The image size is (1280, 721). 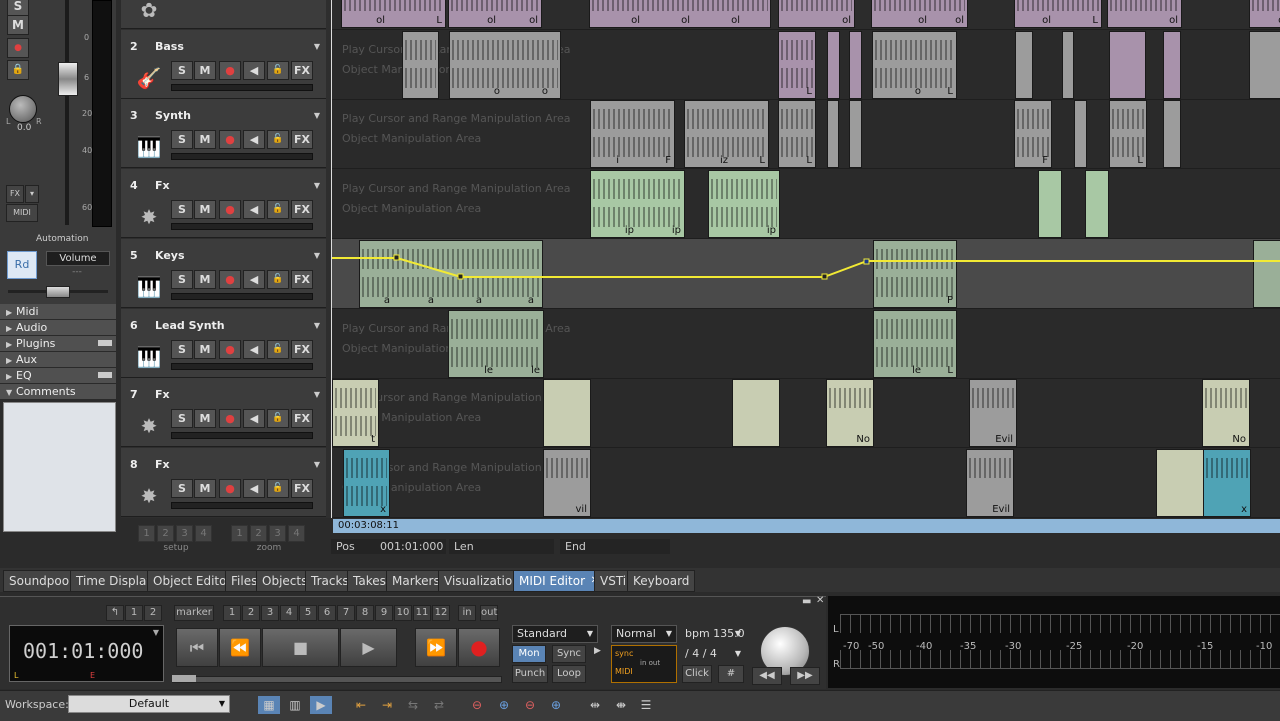 I want to click on pan-knob, so click(x=23, y=109).